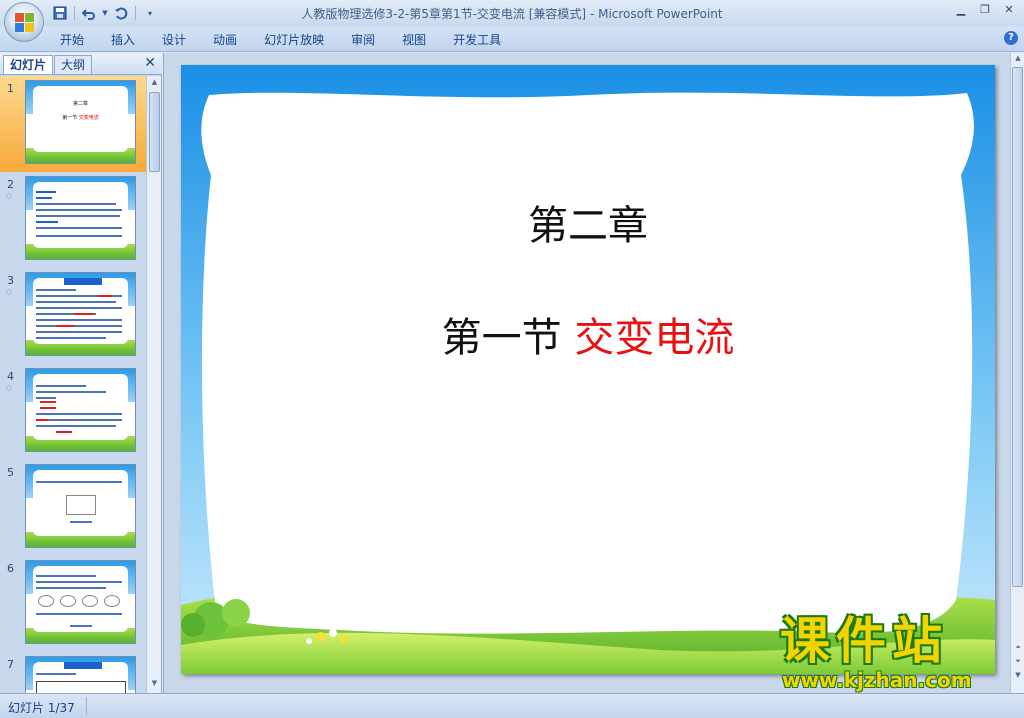  I want to click on close-icon: ✕, so click(1009, 10).